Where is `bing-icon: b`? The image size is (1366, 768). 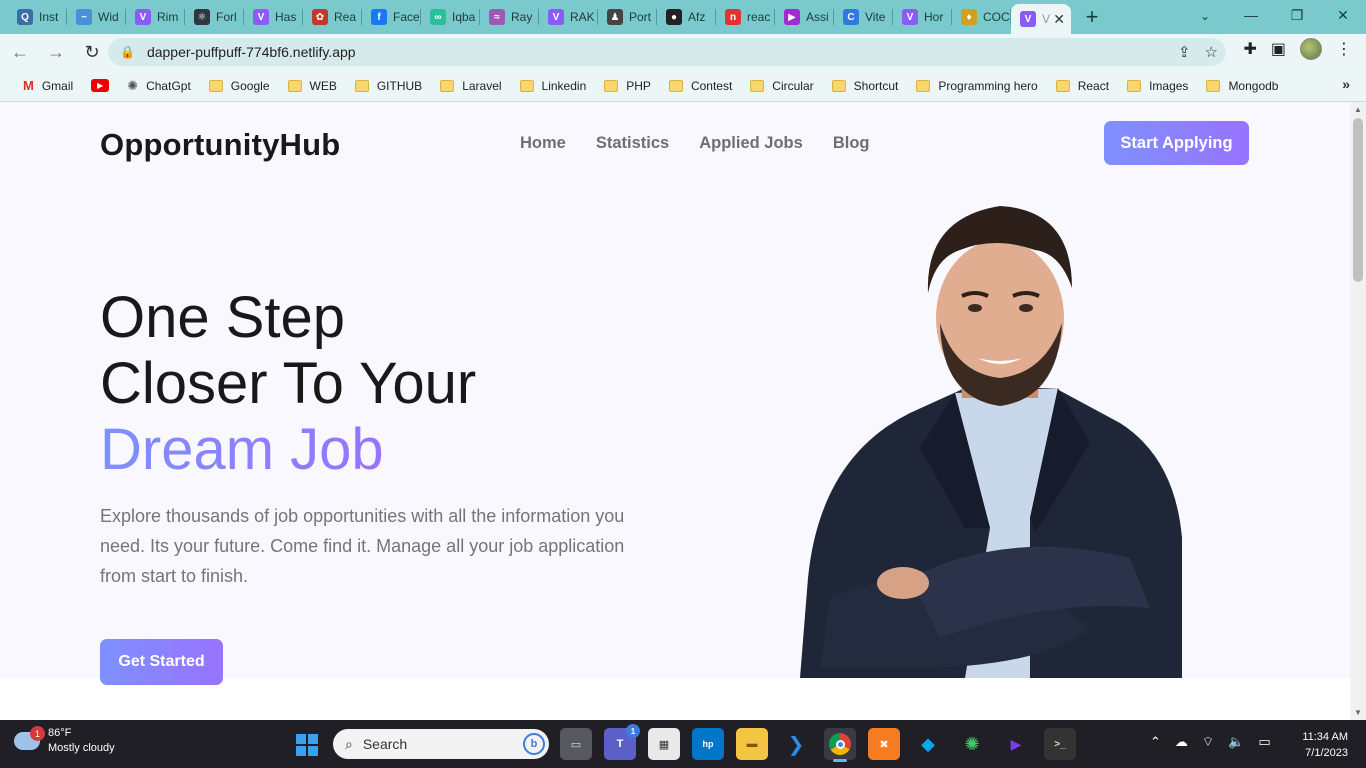 bing-icon: b is located at coordinates (534, 744).